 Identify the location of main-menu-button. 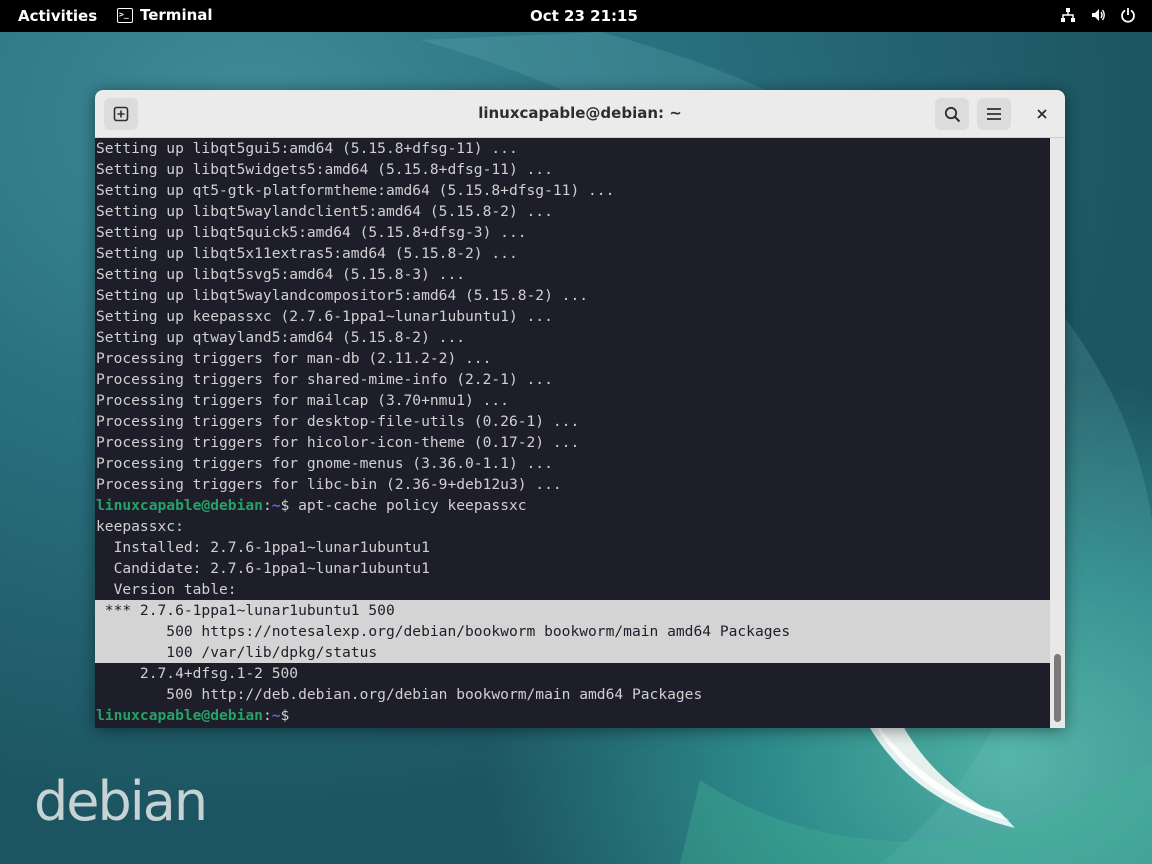
(994, 114).